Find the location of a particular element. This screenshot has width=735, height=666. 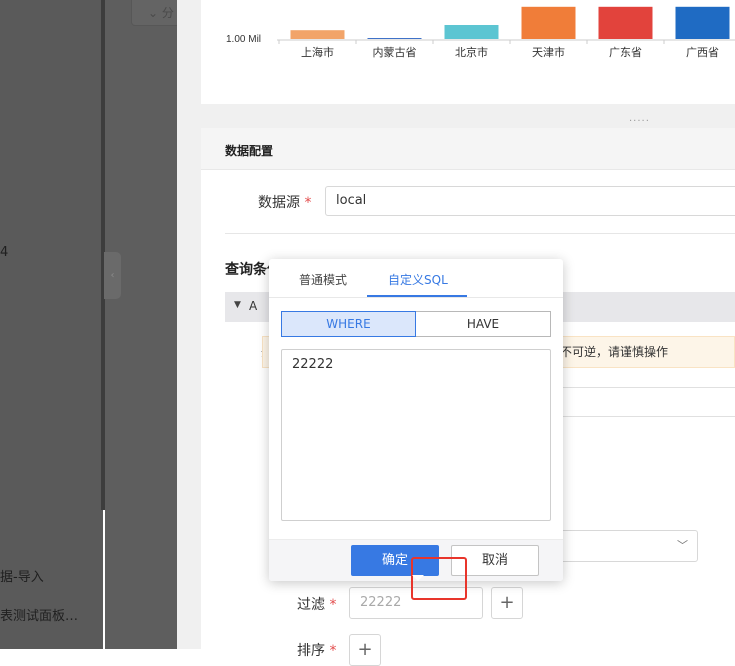

filter-label-text: 过滤 is located at coordinates (311, 605).